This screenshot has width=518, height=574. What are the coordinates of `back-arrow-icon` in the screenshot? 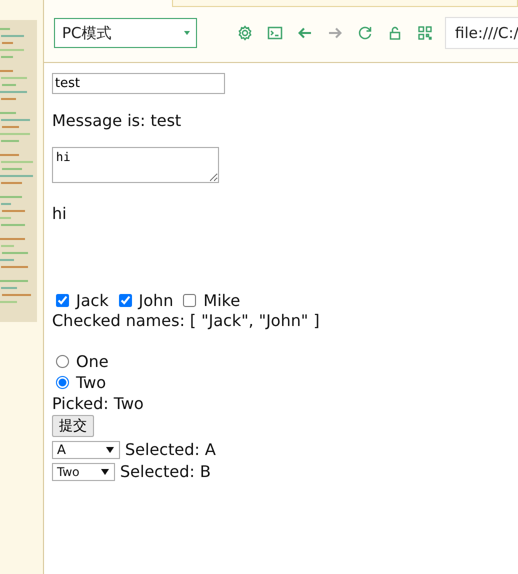 It's located at (305, 33).